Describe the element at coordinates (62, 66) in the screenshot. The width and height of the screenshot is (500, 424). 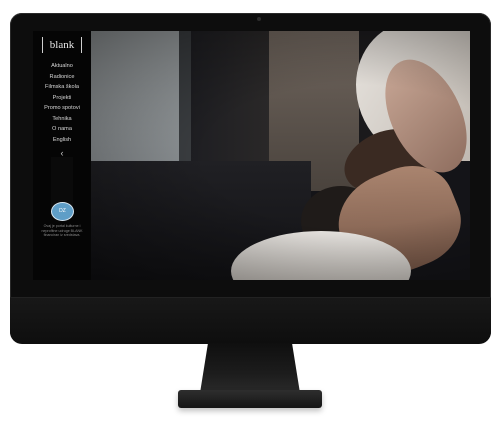
I see `nav-item-aktualno: Aktualno` at that location.